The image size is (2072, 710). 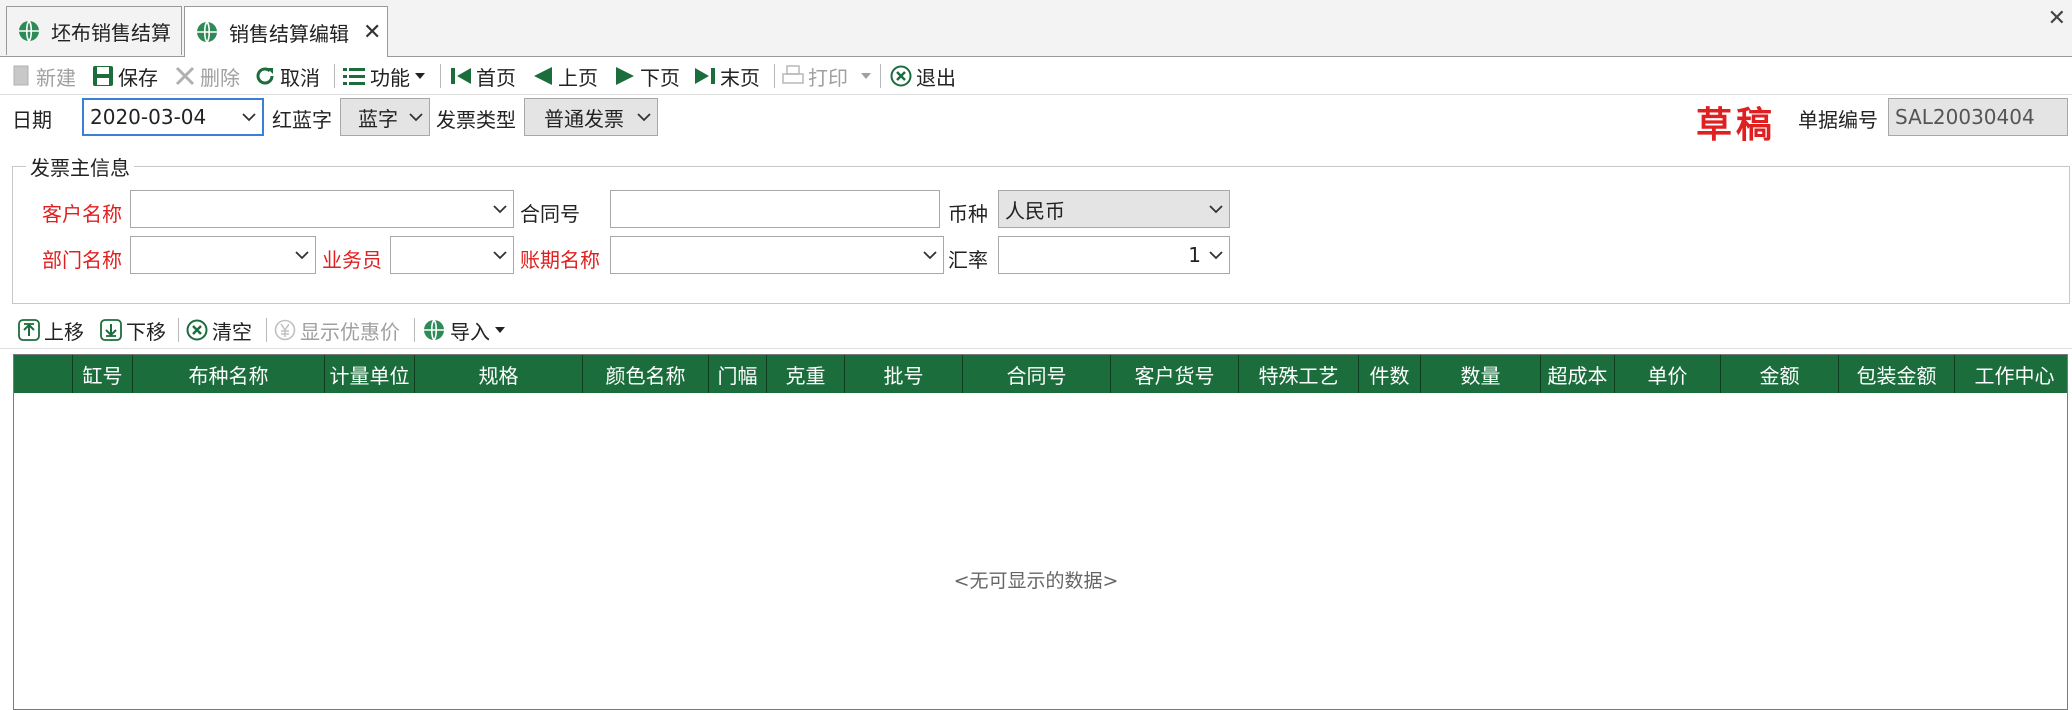 What do you see at coordinates (1838, 120) in the screenshot?
I see `doc-no-label: 单据编号` at bounding box center [1838, 120].